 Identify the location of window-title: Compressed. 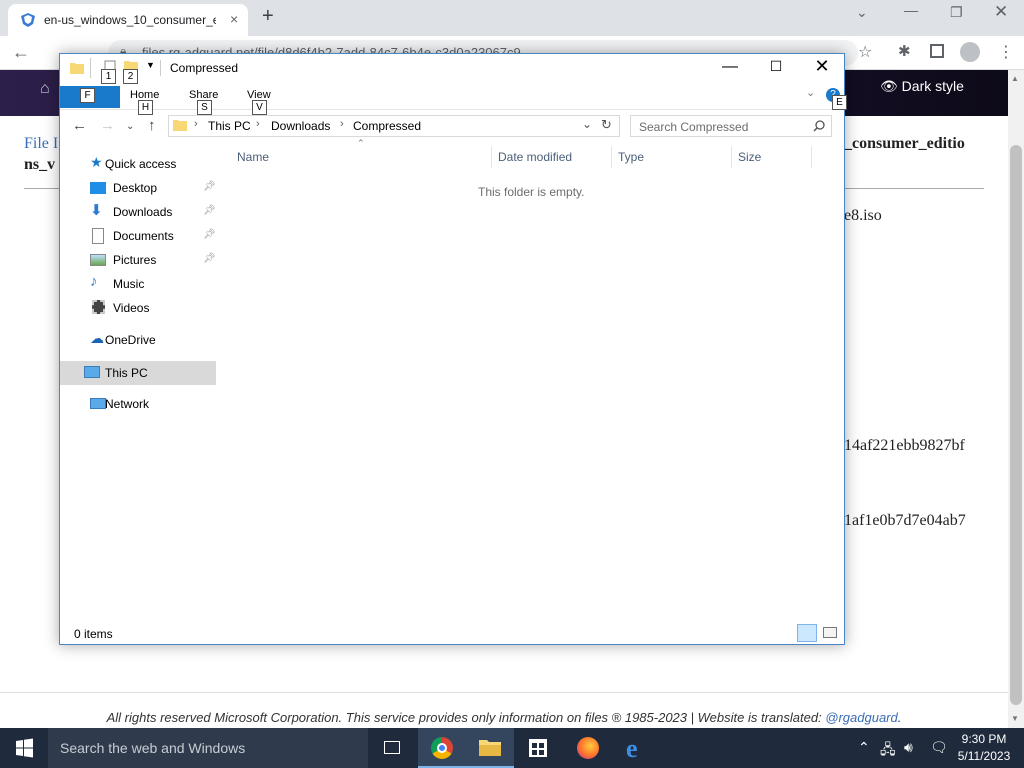
(204, 68).